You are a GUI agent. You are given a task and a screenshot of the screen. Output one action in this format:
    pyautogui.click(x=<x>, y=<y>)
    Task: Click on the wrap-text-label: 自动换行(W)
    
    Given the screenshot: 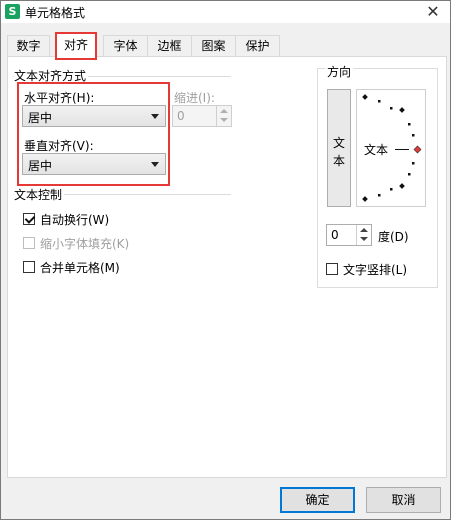 What is the action you would take?
    pyautogui.click(x=74, y=219)
    